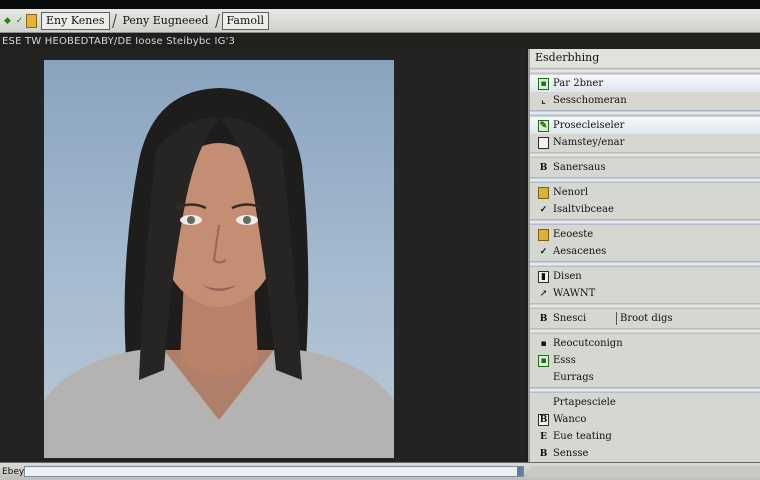 This screenshot has height=480, width=760. Describe the element at coordinates (588, 343) in the screenshot. I see `row-label: Reocutconign` at that location.